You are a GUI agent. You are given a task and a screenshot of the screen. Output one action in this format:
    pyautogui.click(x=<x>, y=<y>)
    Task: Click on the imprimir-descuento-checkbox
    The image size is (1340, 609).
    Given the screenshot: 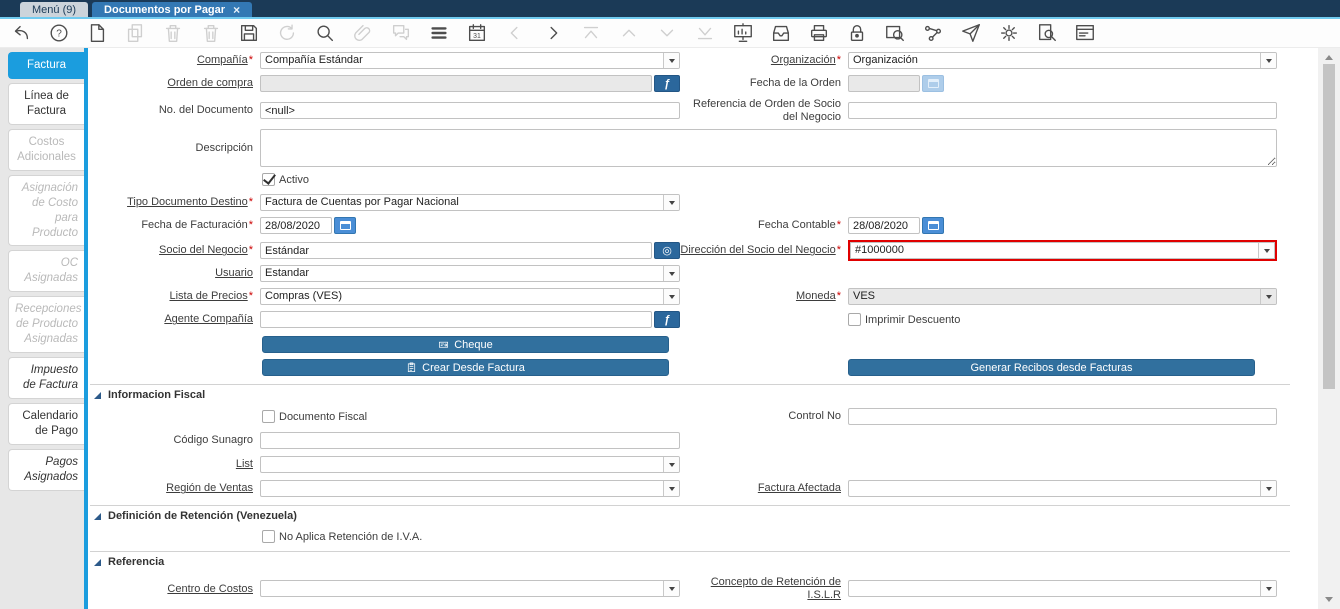 What is the action you would take?
    pyautogui.click(x=854, y=320)
    